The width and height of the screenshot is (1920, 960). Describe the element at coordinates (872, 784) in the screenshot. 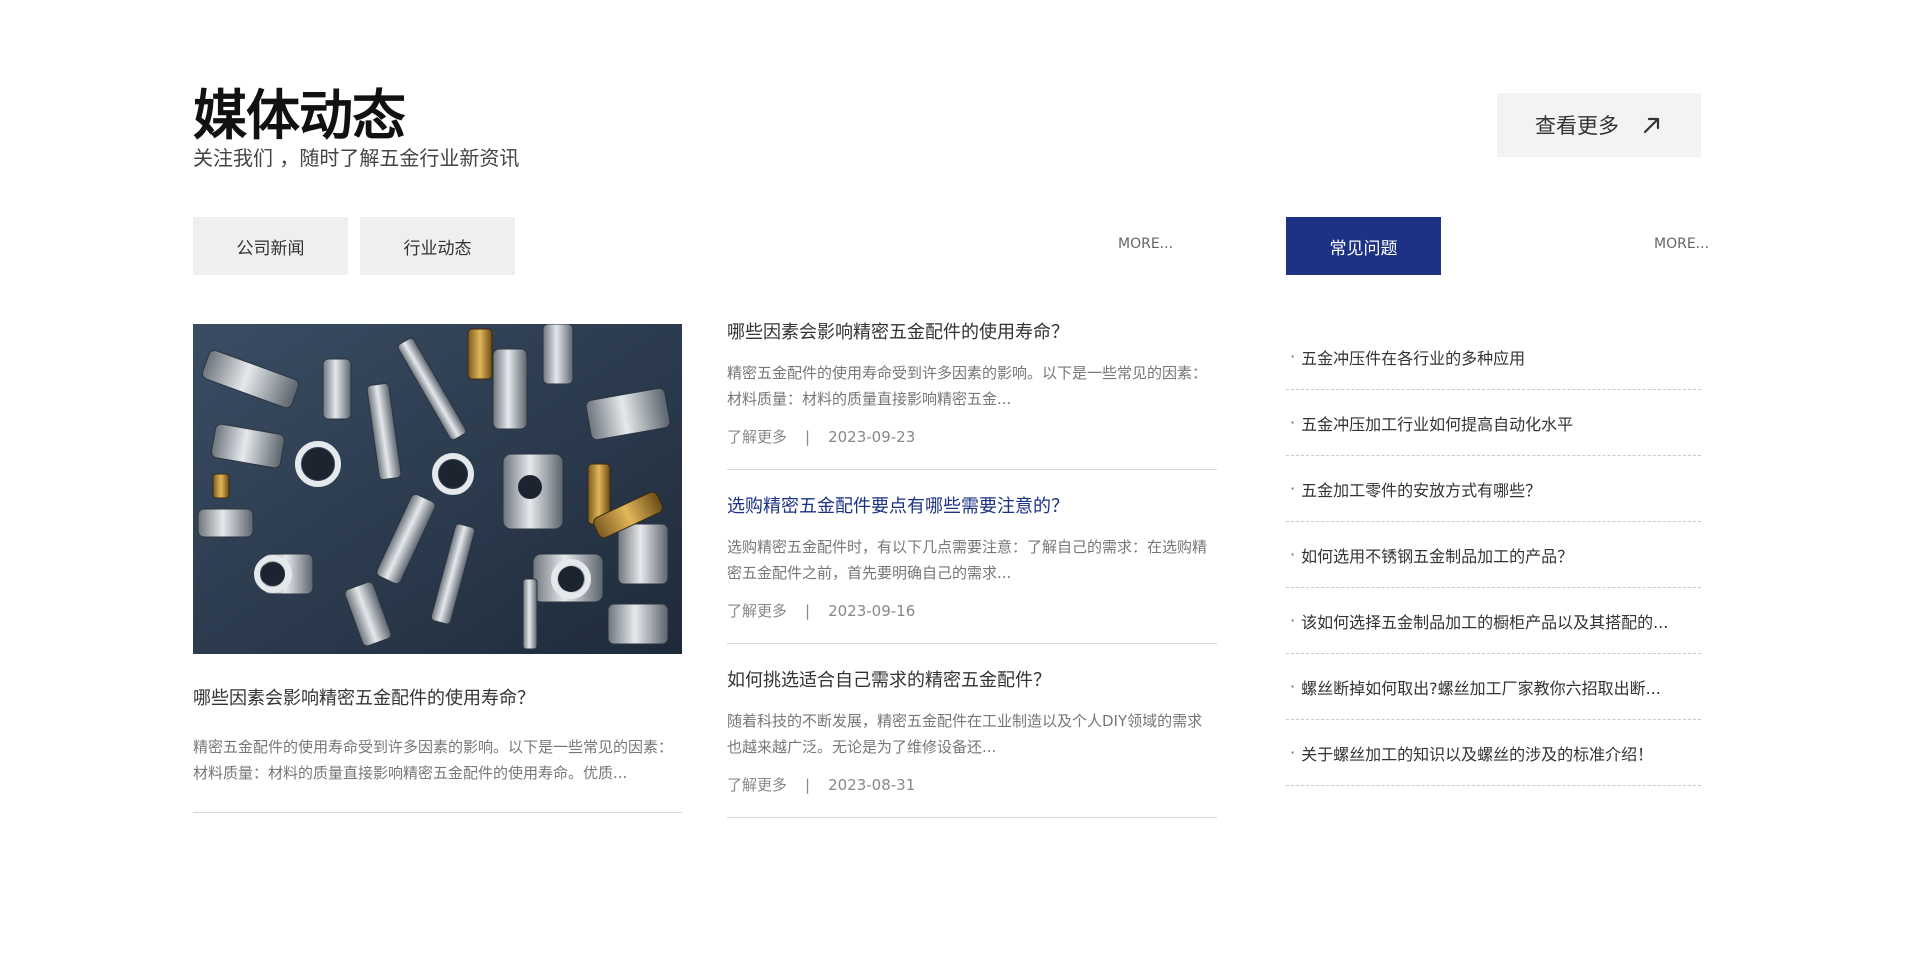

I see `article-date: 2023-08-31` at that location.